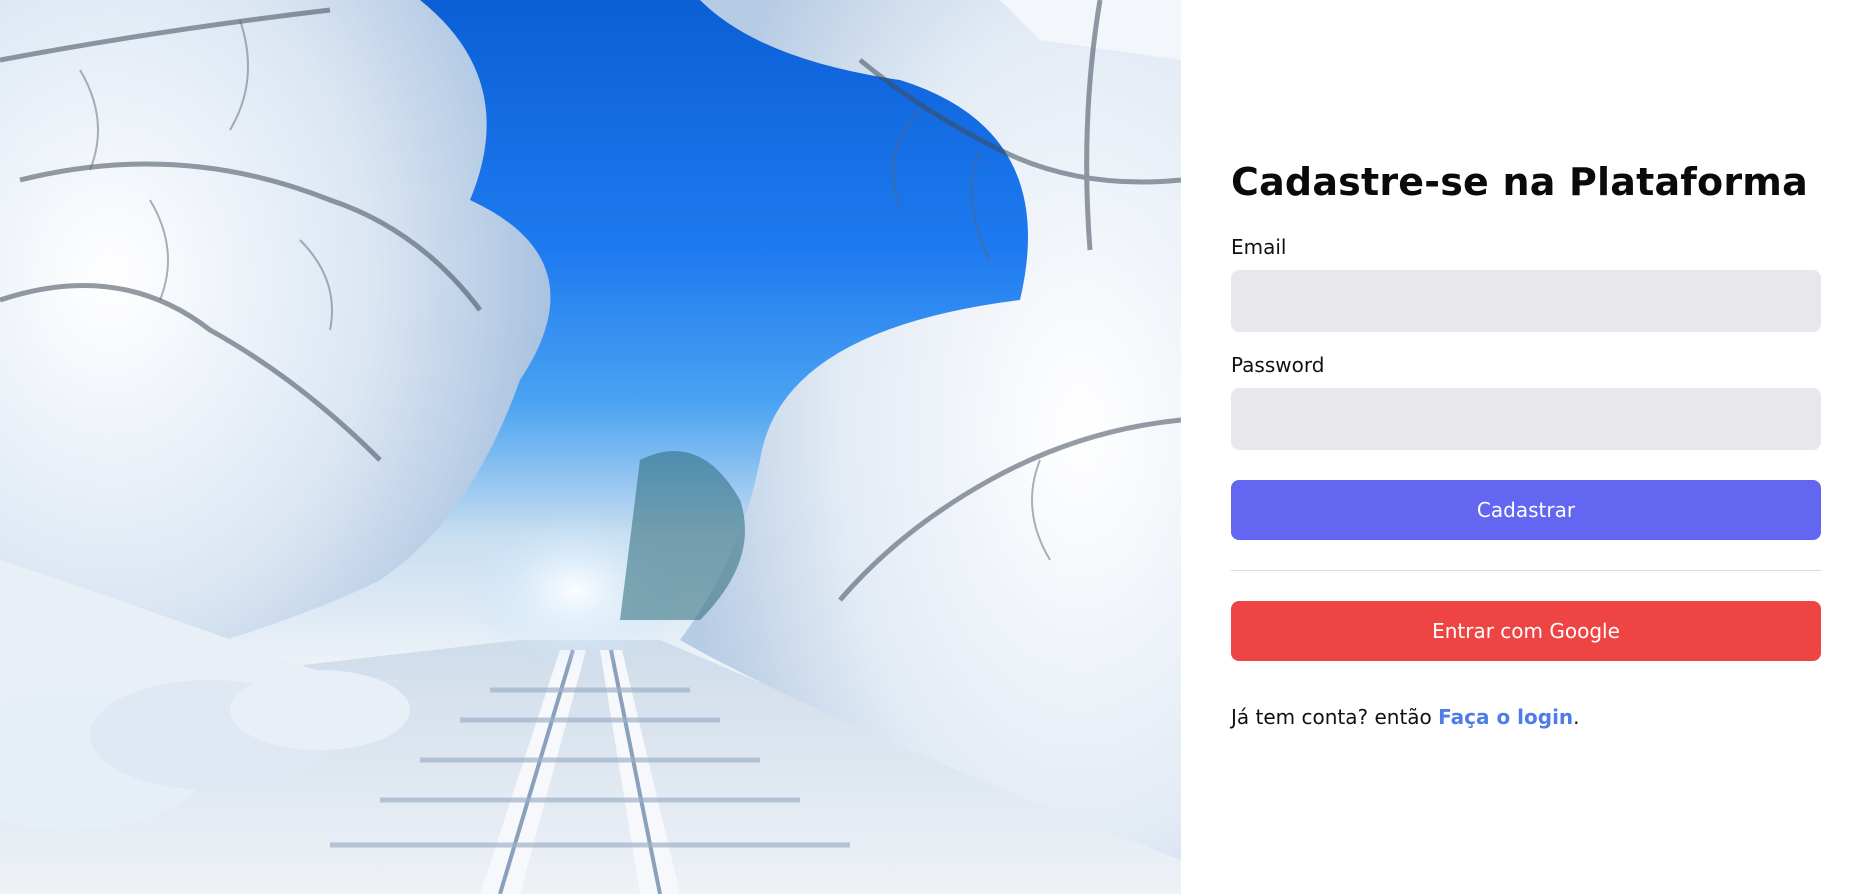  I want to click on email-label: Email, so click(1259, 247).